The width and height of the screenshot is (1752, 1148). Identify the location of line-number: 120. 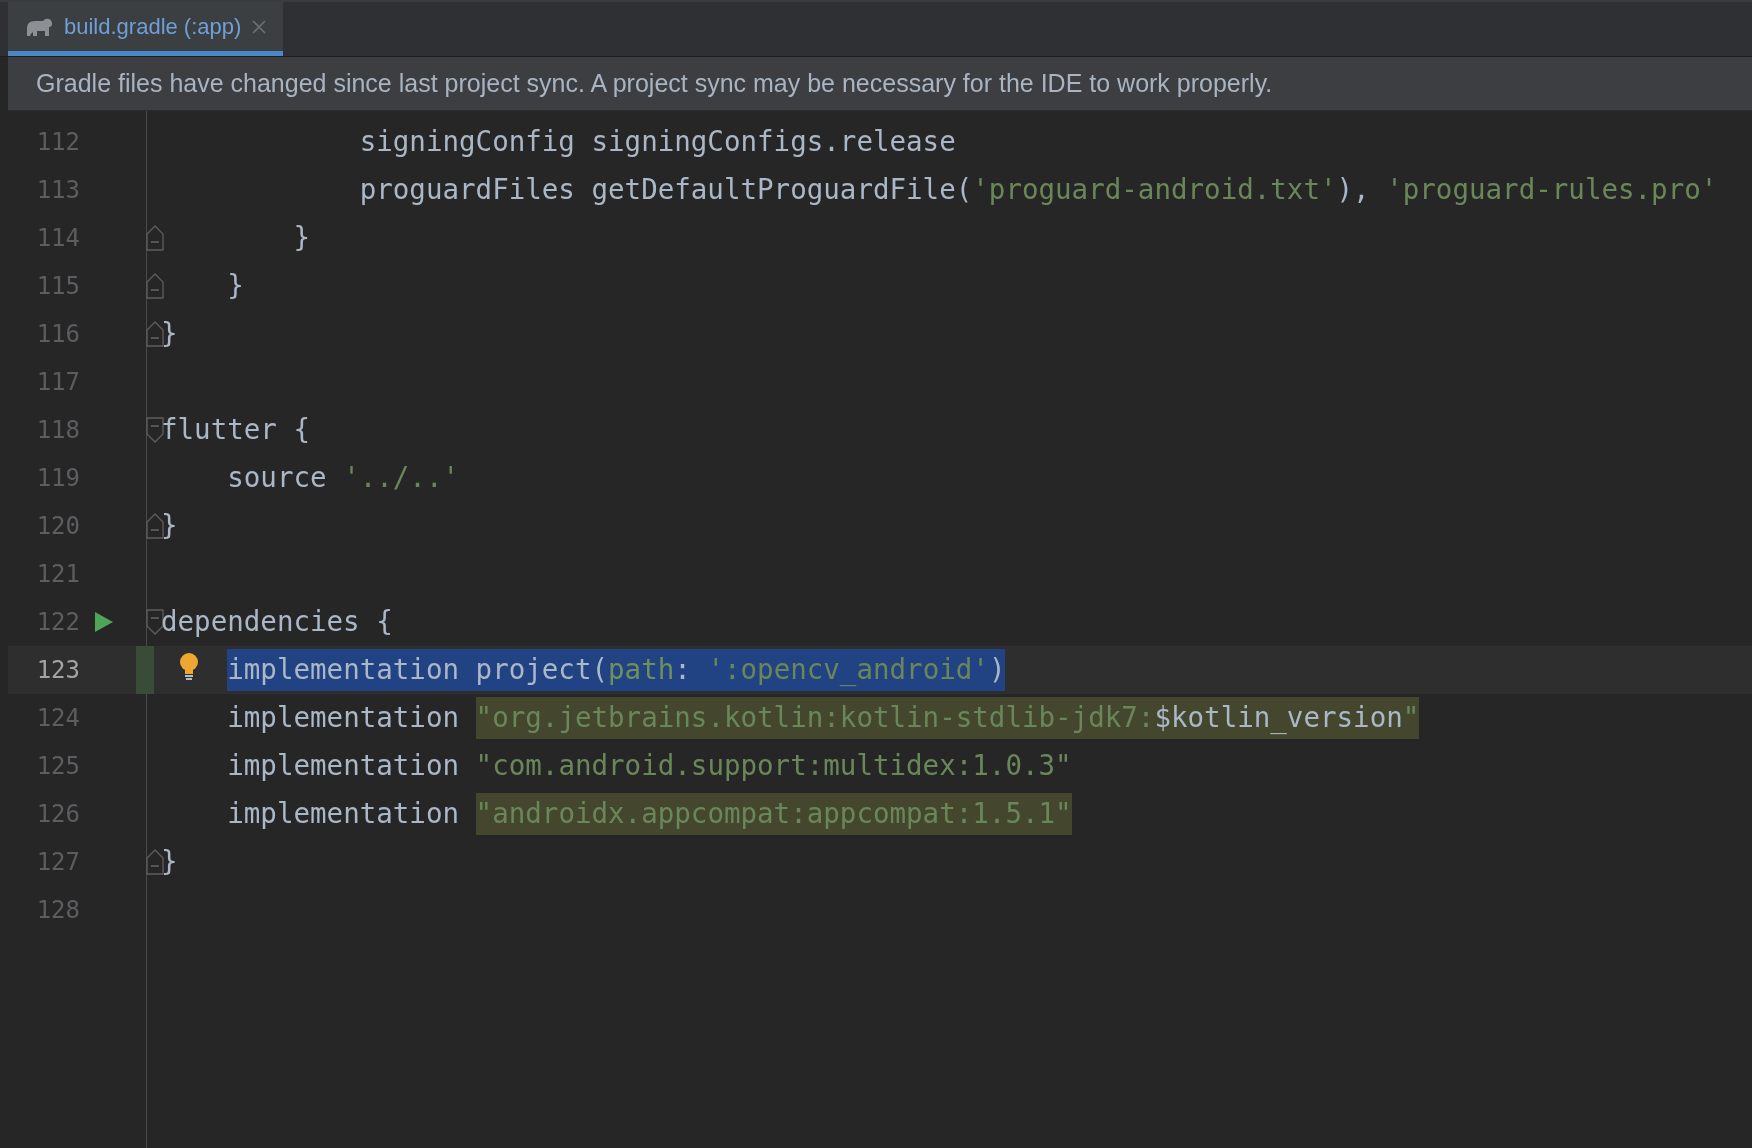
(57, 526).